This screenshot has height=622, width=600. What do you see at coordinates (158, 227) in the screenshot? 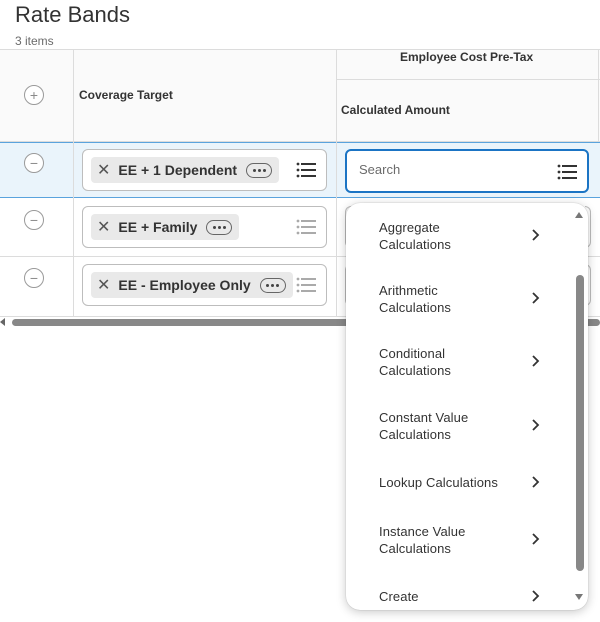
I see `coverage-value: EE + Family` at bounding box center [158, 227].